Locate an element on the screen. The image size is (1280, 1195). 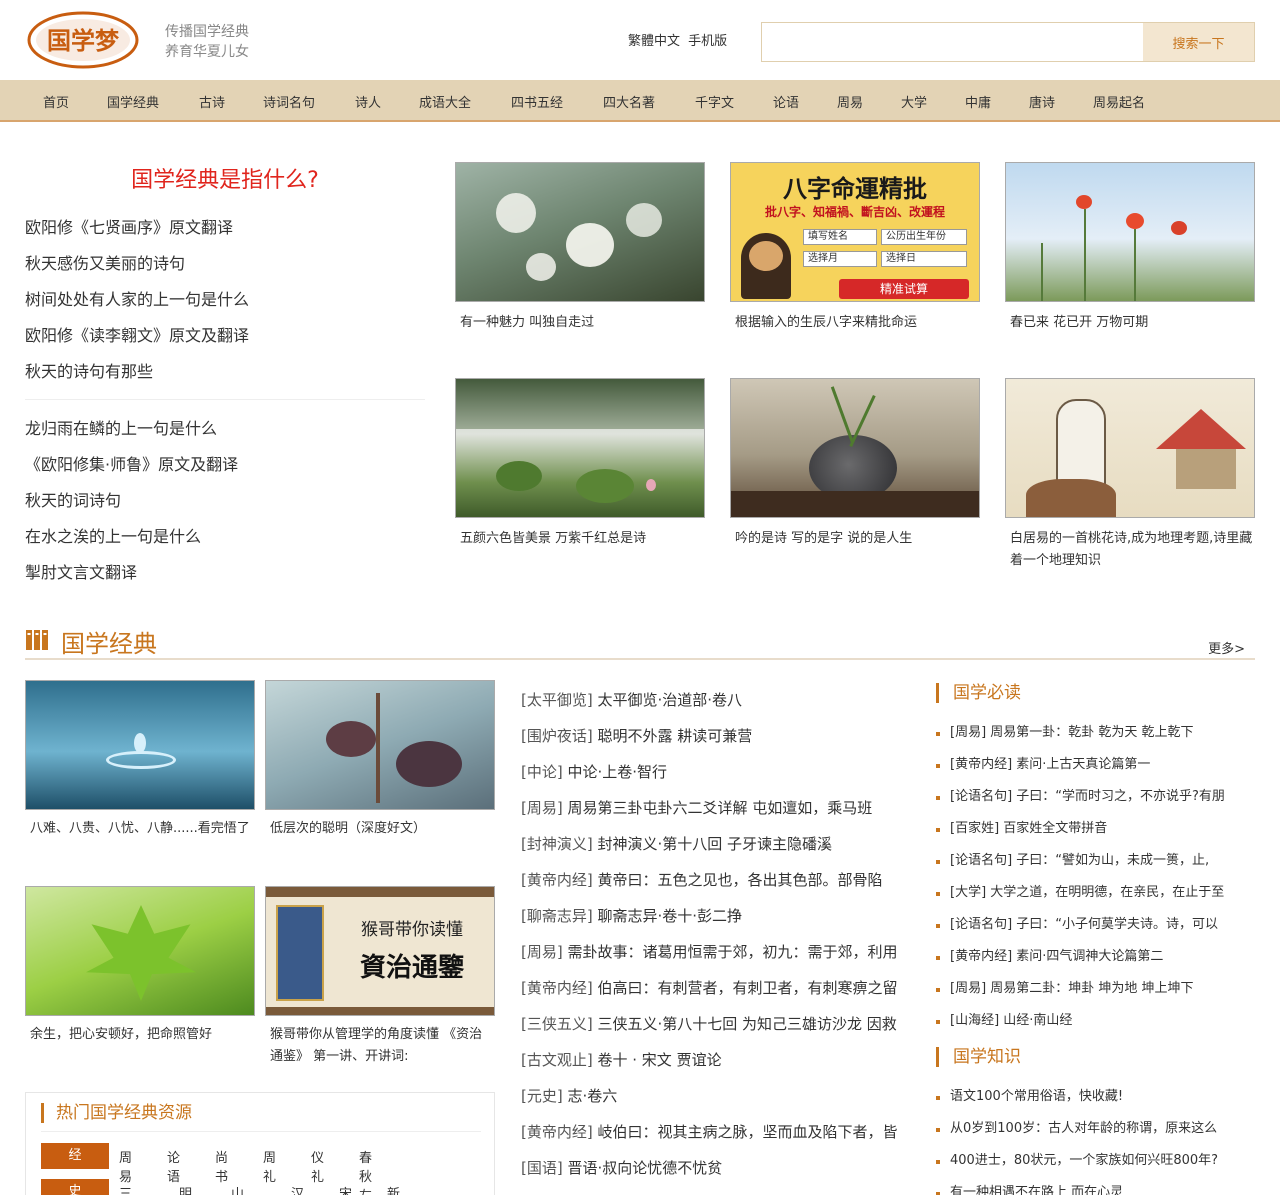
feature-caption: 白居易的一首桃花诗,成为地理考题,诗里藏着一个地理知识 is located at coordinates (1130, 550).